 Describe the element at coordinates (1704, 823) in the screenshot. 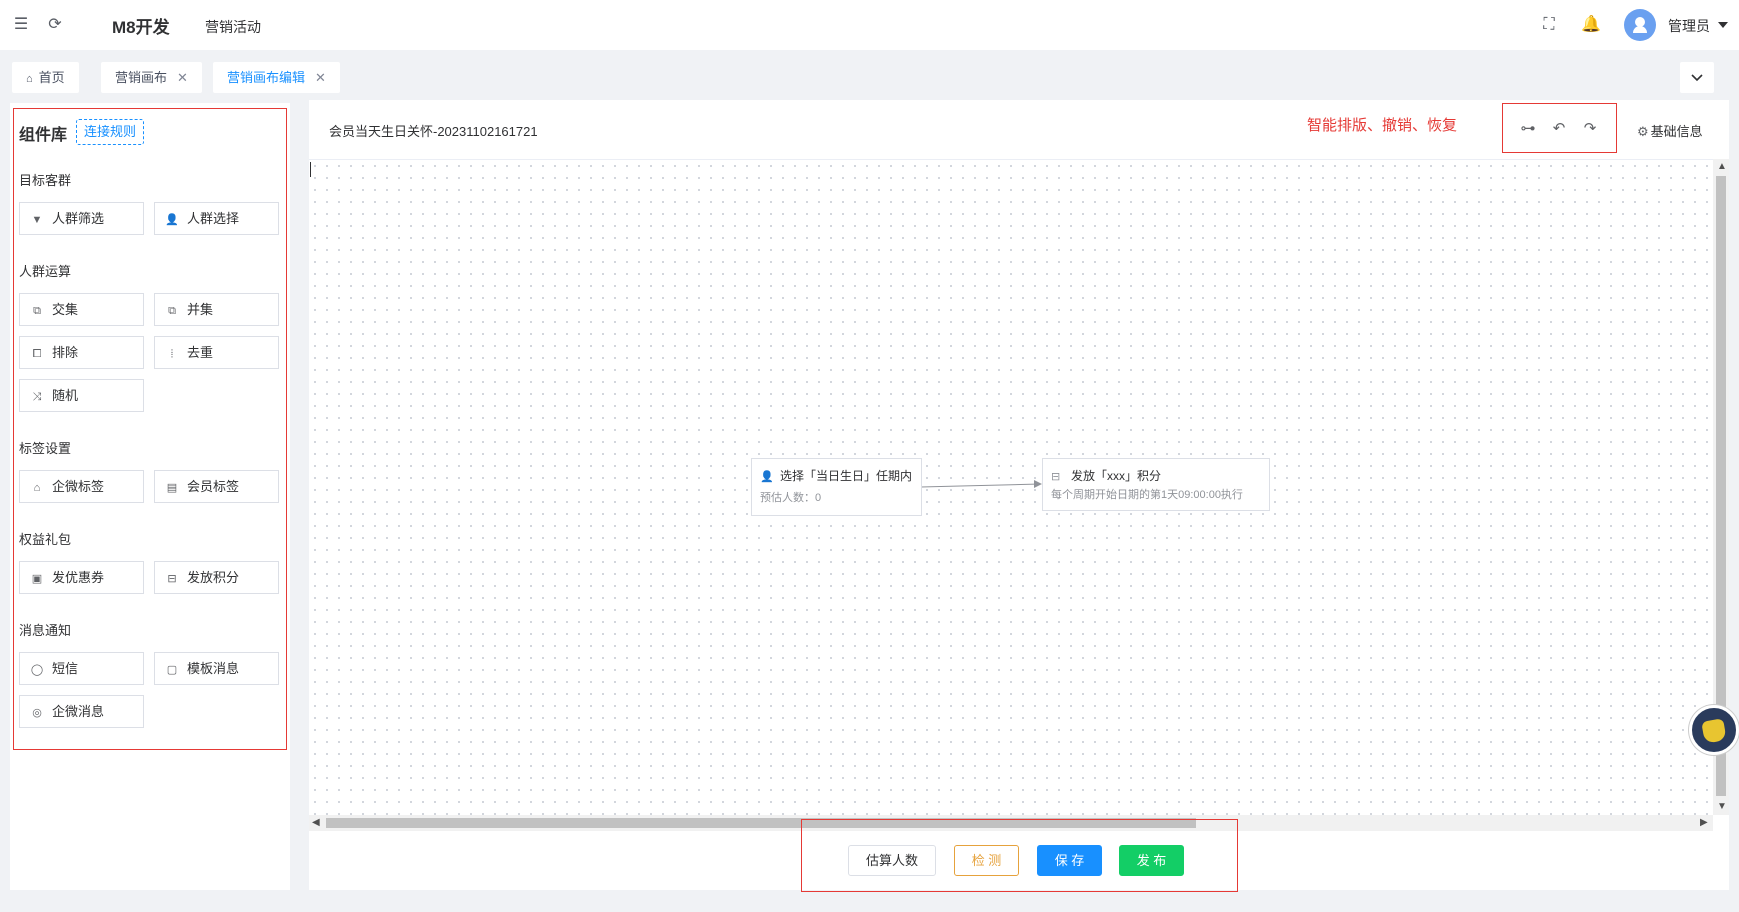

I see `scroll-right-icon: ▶` at that location.